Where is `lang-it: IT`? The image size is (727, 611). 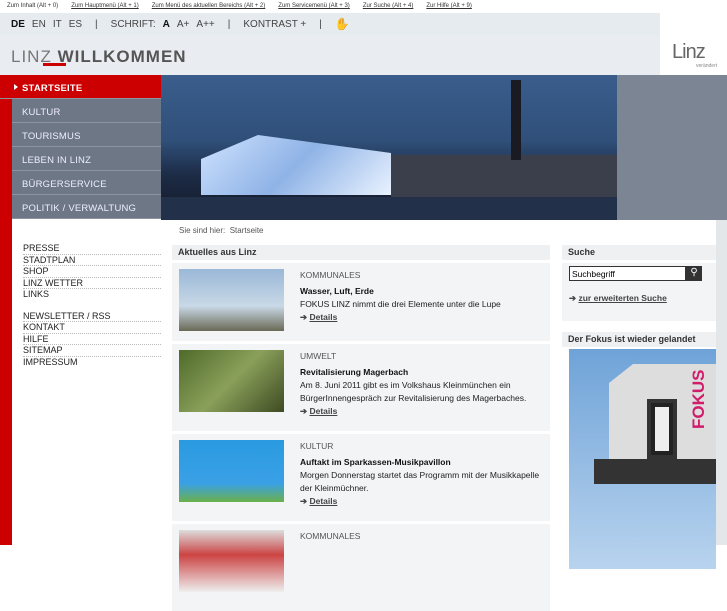
lang-it: IT is located at coordinates (57, 24).